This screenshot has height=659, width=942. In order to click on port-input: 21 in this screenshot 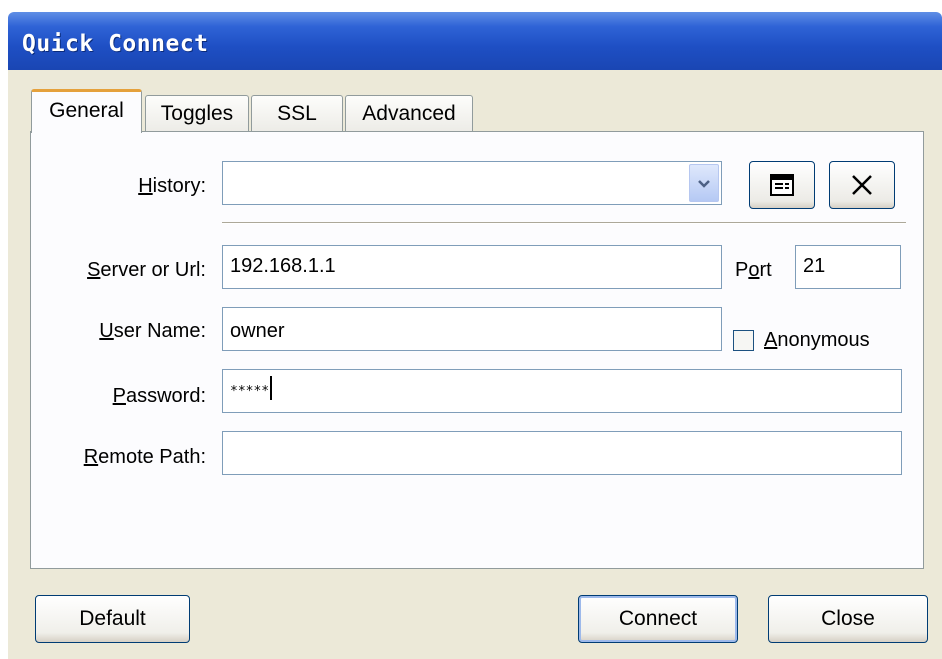, I will do `click(848, 267)`.